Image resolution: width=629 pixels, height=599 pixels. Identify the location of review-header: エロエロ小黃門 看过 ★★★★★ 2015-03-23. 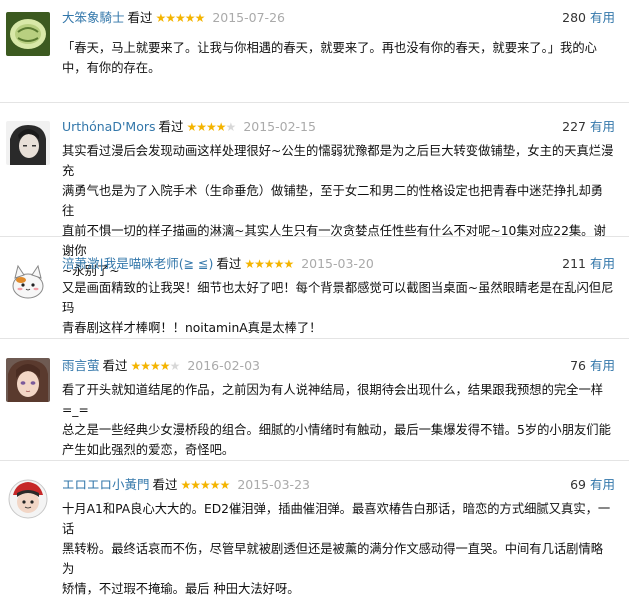
(186, 485).